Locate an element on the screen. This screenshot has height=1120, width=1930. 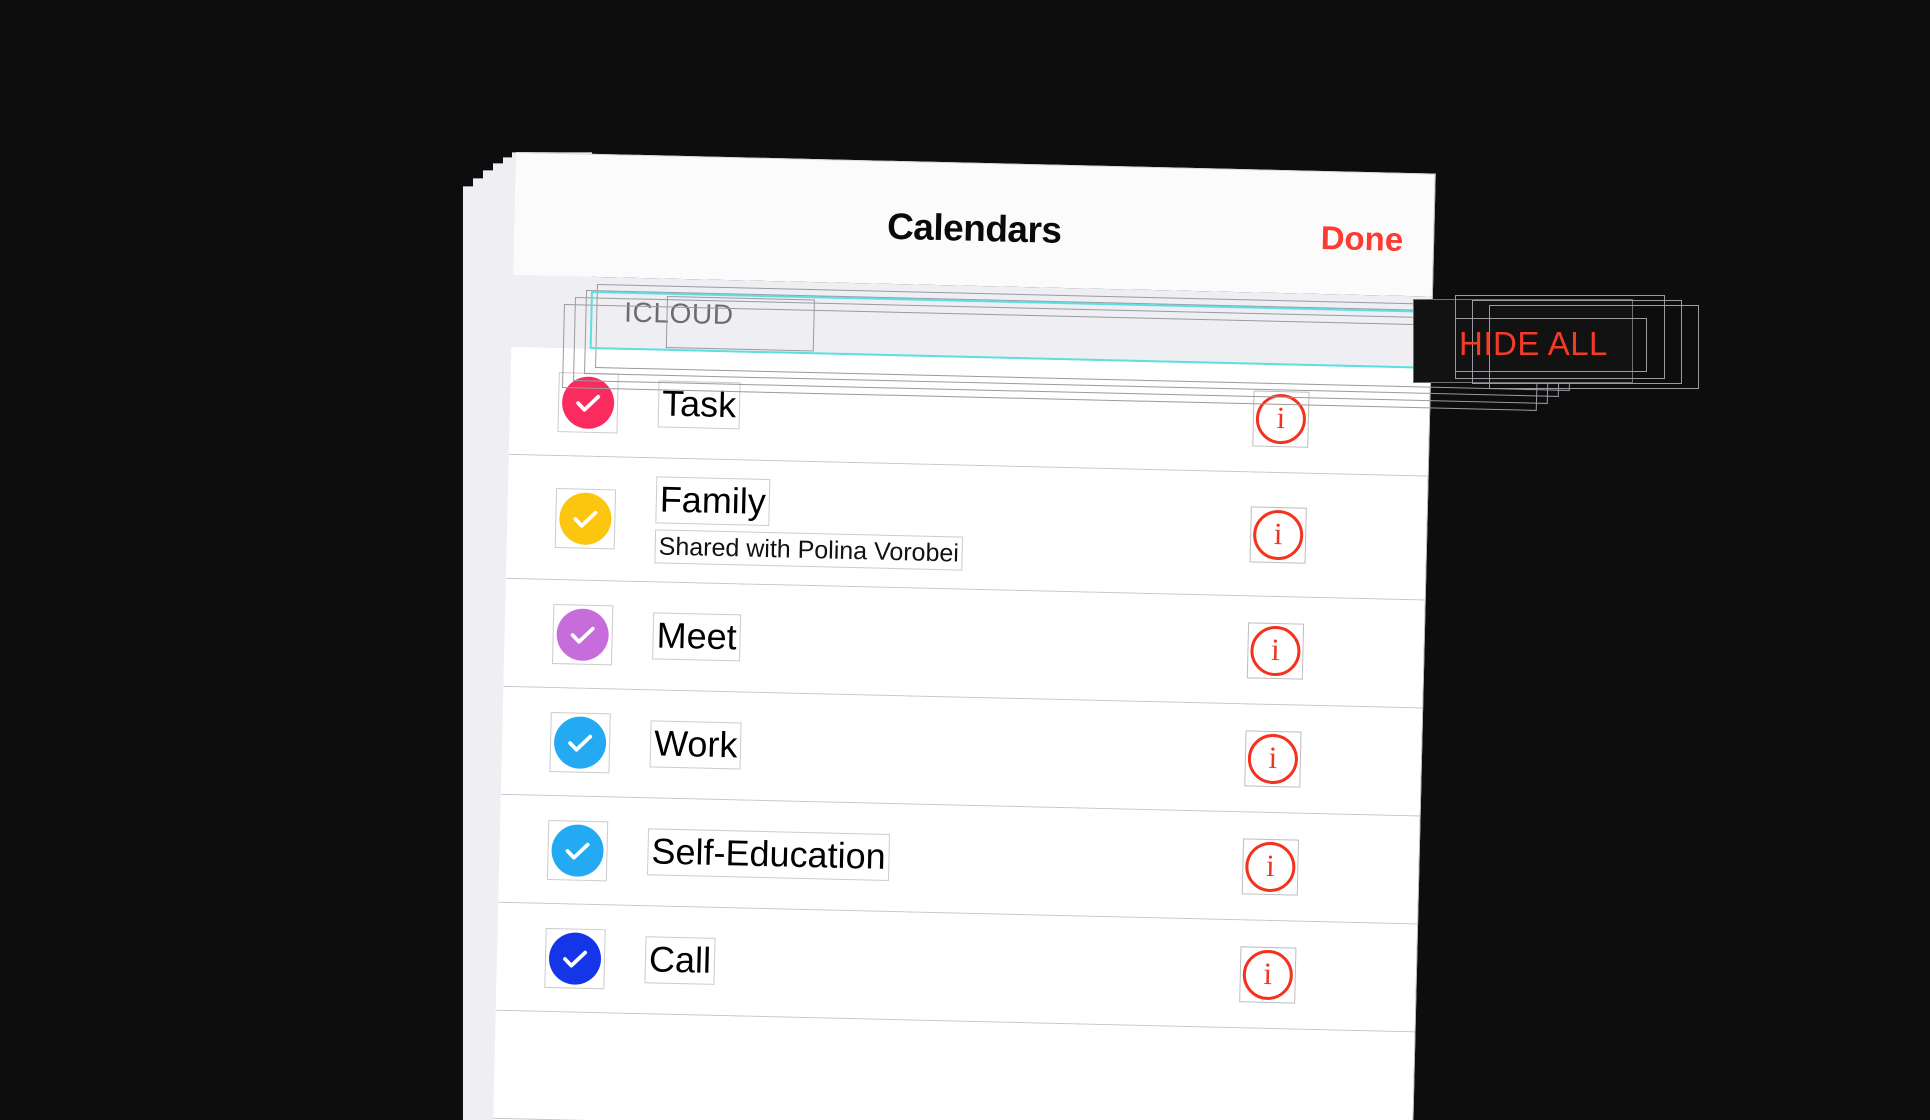
list-item-text-block: Call is located at coordinates (930, 966).